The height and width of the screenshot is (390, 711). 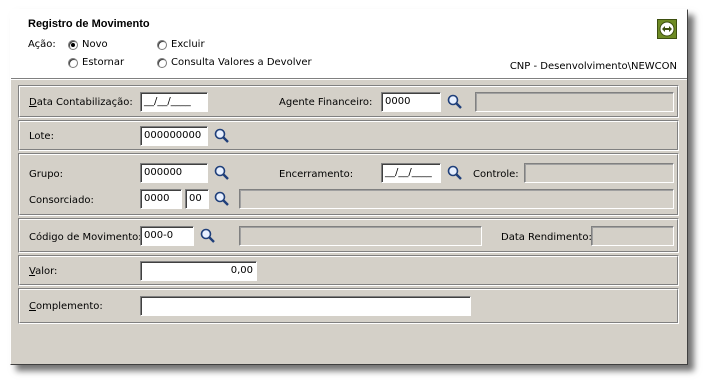 What do you see at coordinates (162, 44) in the screenshot?
I see `radio-excluir-indicator` at bounding box center [162, 44].